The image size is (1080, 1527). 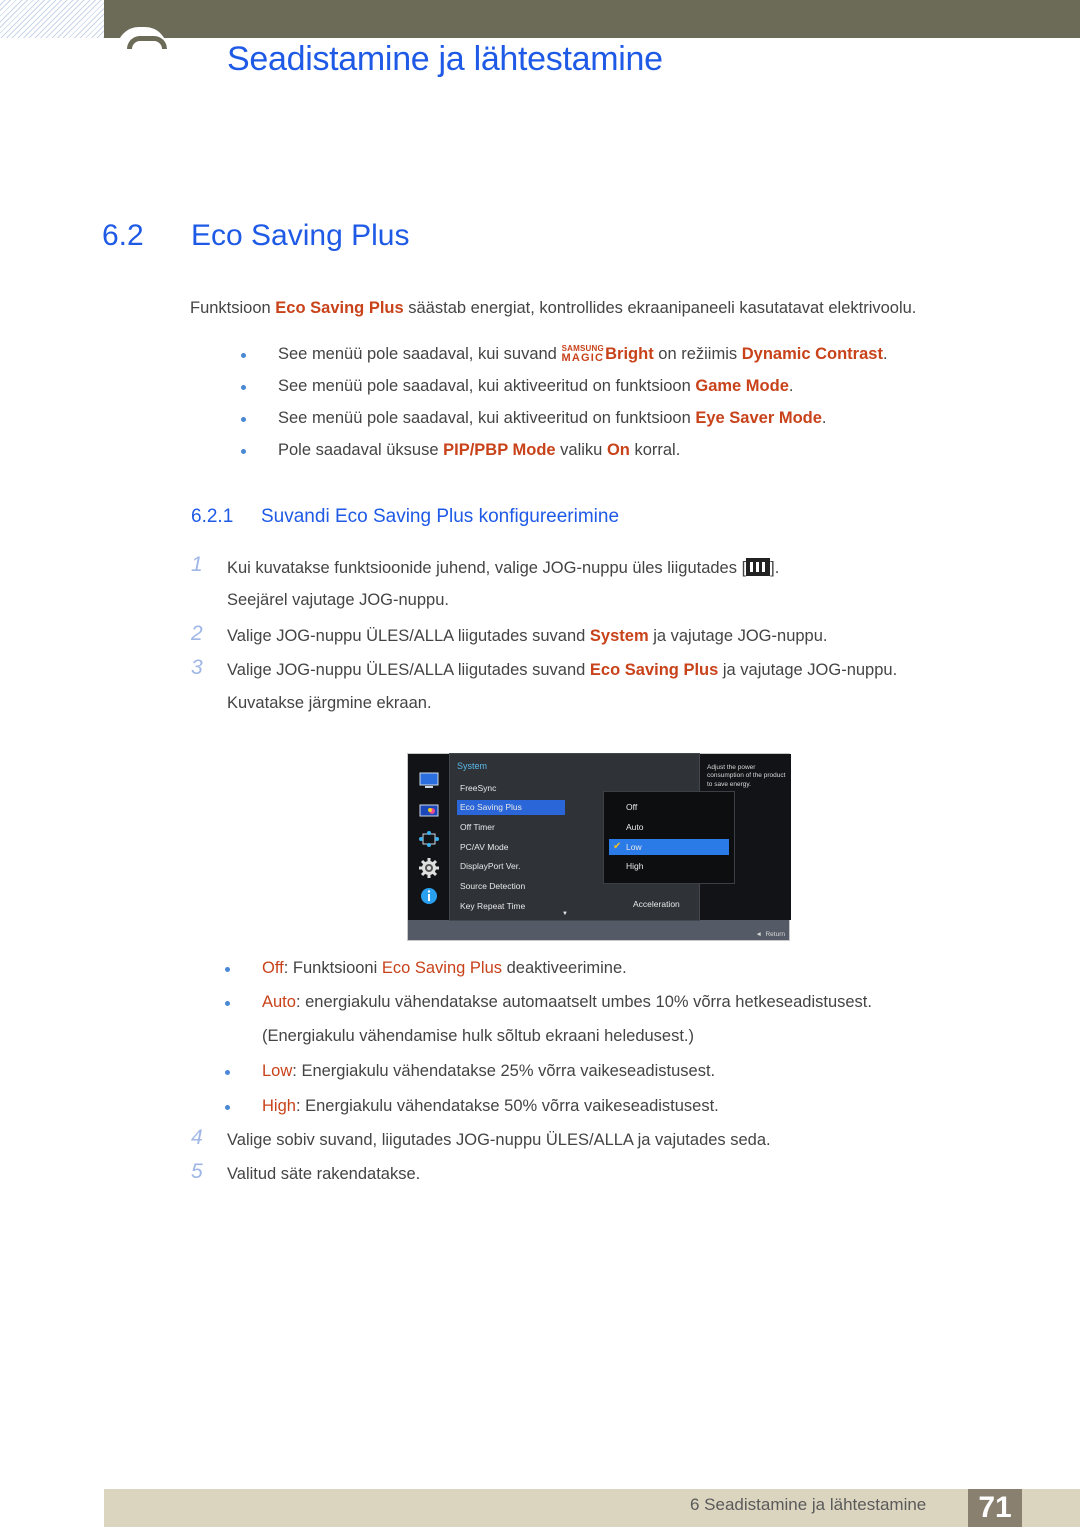 I want to click on osd-key-repeat-value: Acceleration, so click(x=656, y=904).